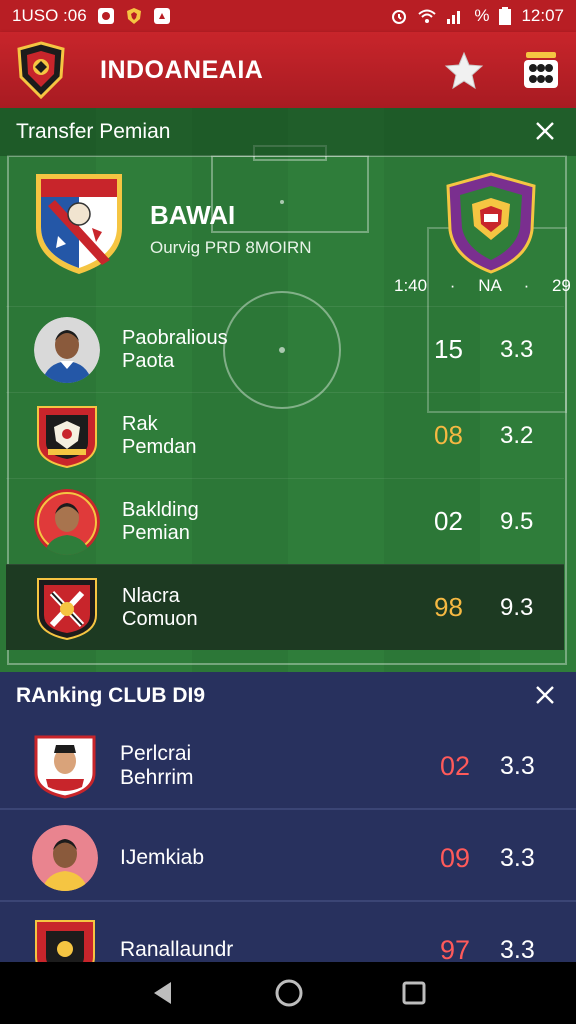 The height and width of the screenshot is (1024, 576). Describe the element at coordinates (160, 618) in the screenshot. I see `player-detail: Comuon` at that location.